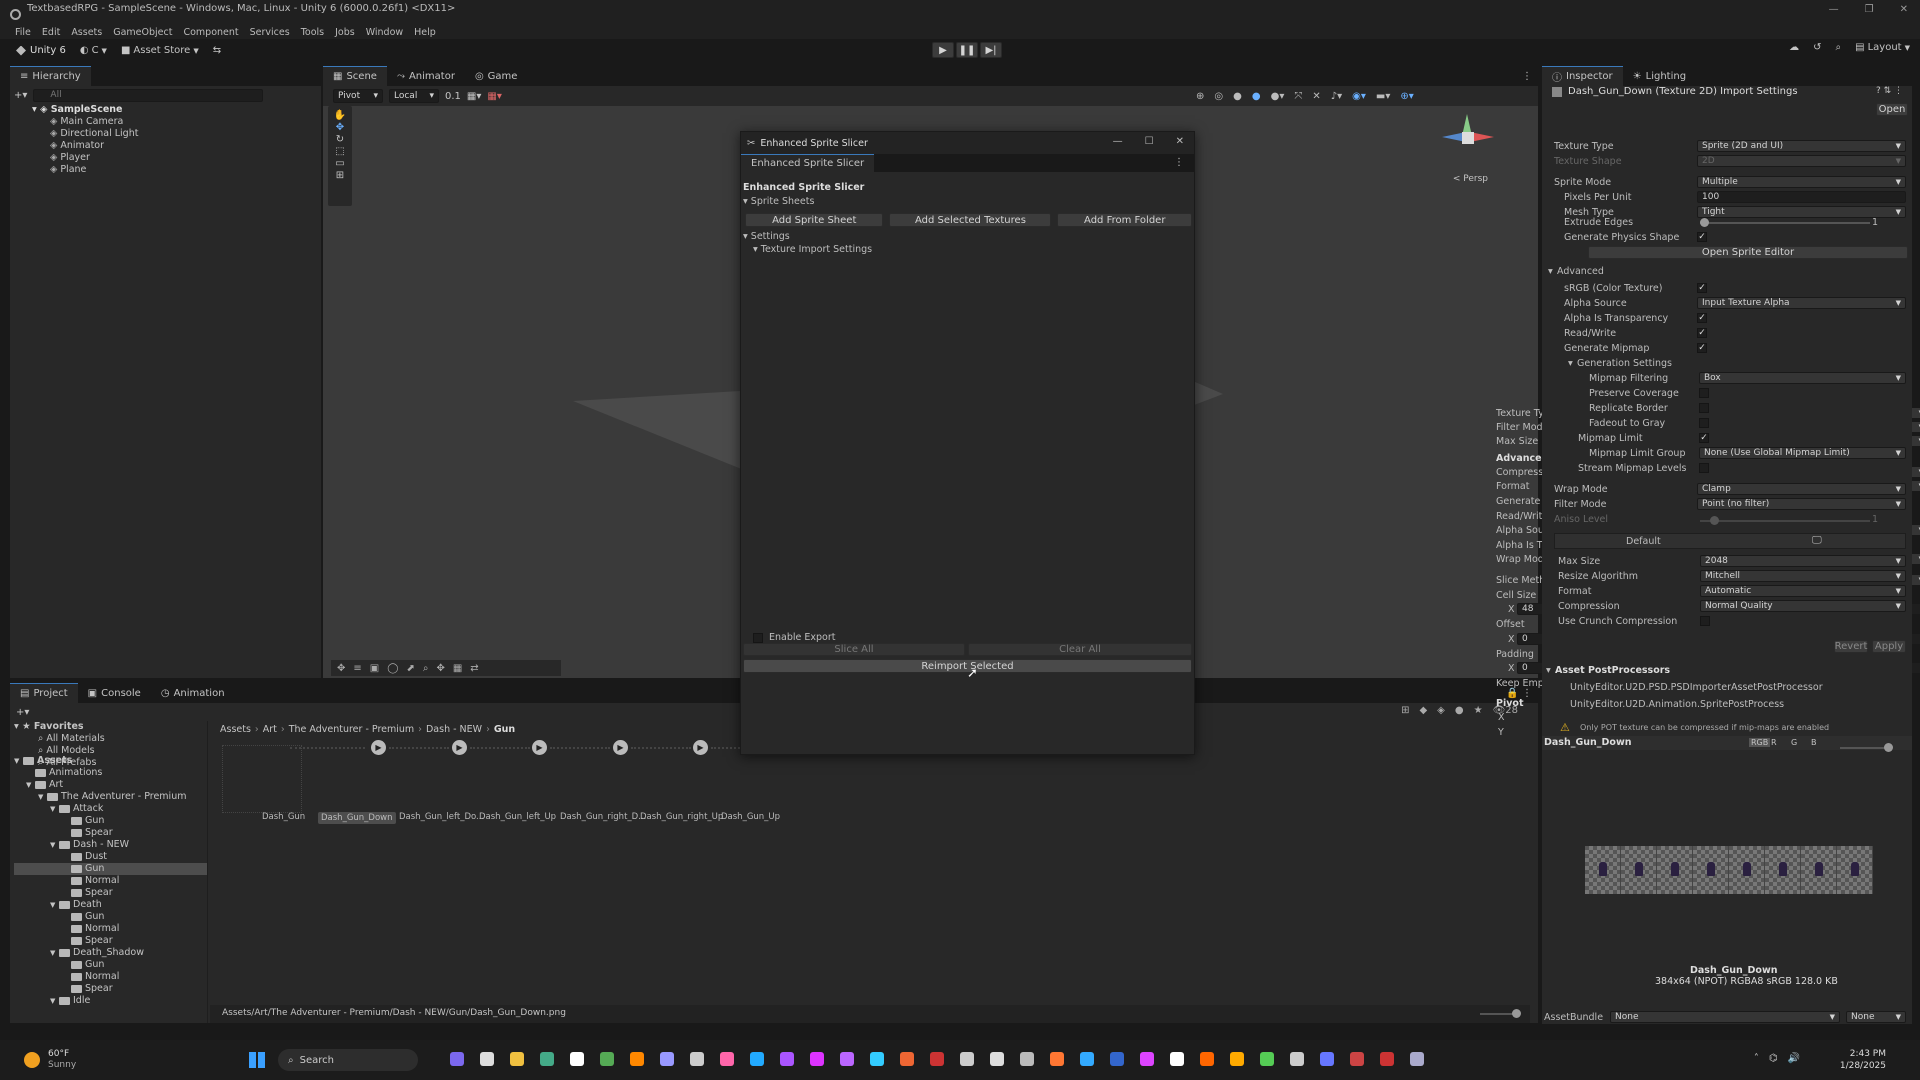  I want to click on asset-file-name: Dash_Gun_Up, so click(750, 817).